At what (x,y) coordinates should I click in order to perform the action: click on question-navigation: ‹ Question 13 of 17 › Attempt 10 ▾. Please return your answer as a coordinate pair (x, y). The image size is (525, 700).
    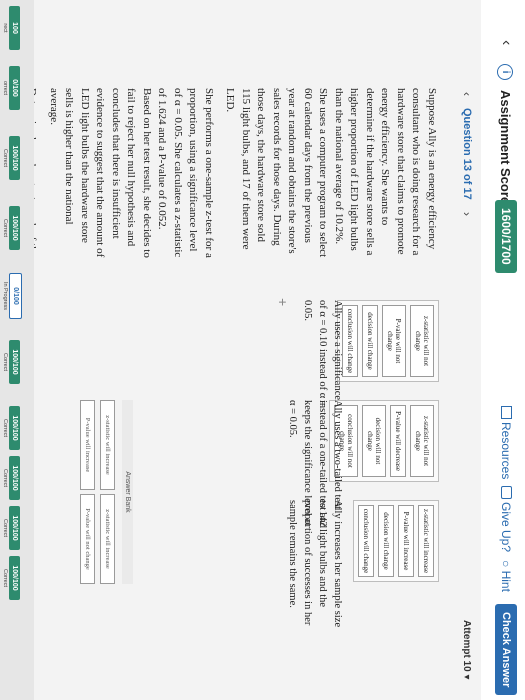
    Looking at the image, I should click on (466, 350).